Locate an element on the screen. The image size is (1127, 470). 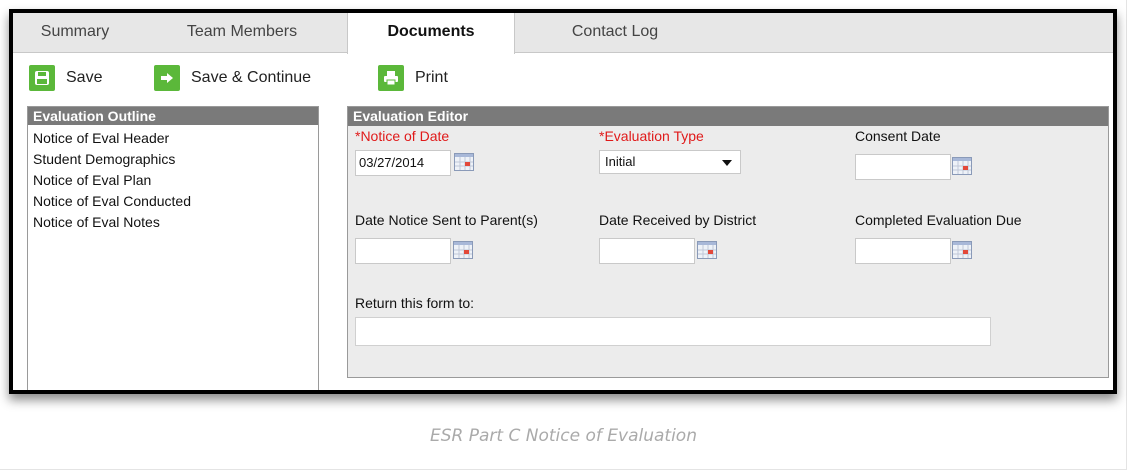
editor-title: Evaluation Editor is located at coordinates (728, 116).